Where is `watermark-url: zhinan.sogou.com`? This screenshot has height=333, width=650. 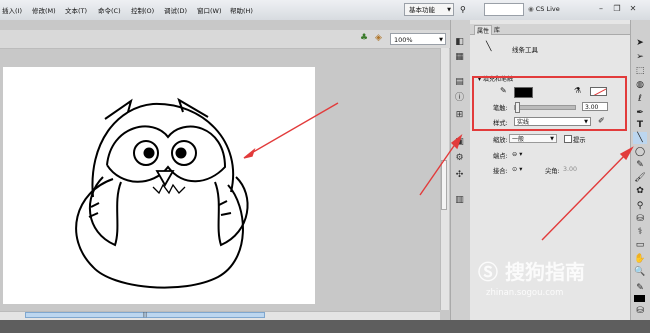 watermark-url: zhinan.sogou.com is located at coordinates (525, 293).